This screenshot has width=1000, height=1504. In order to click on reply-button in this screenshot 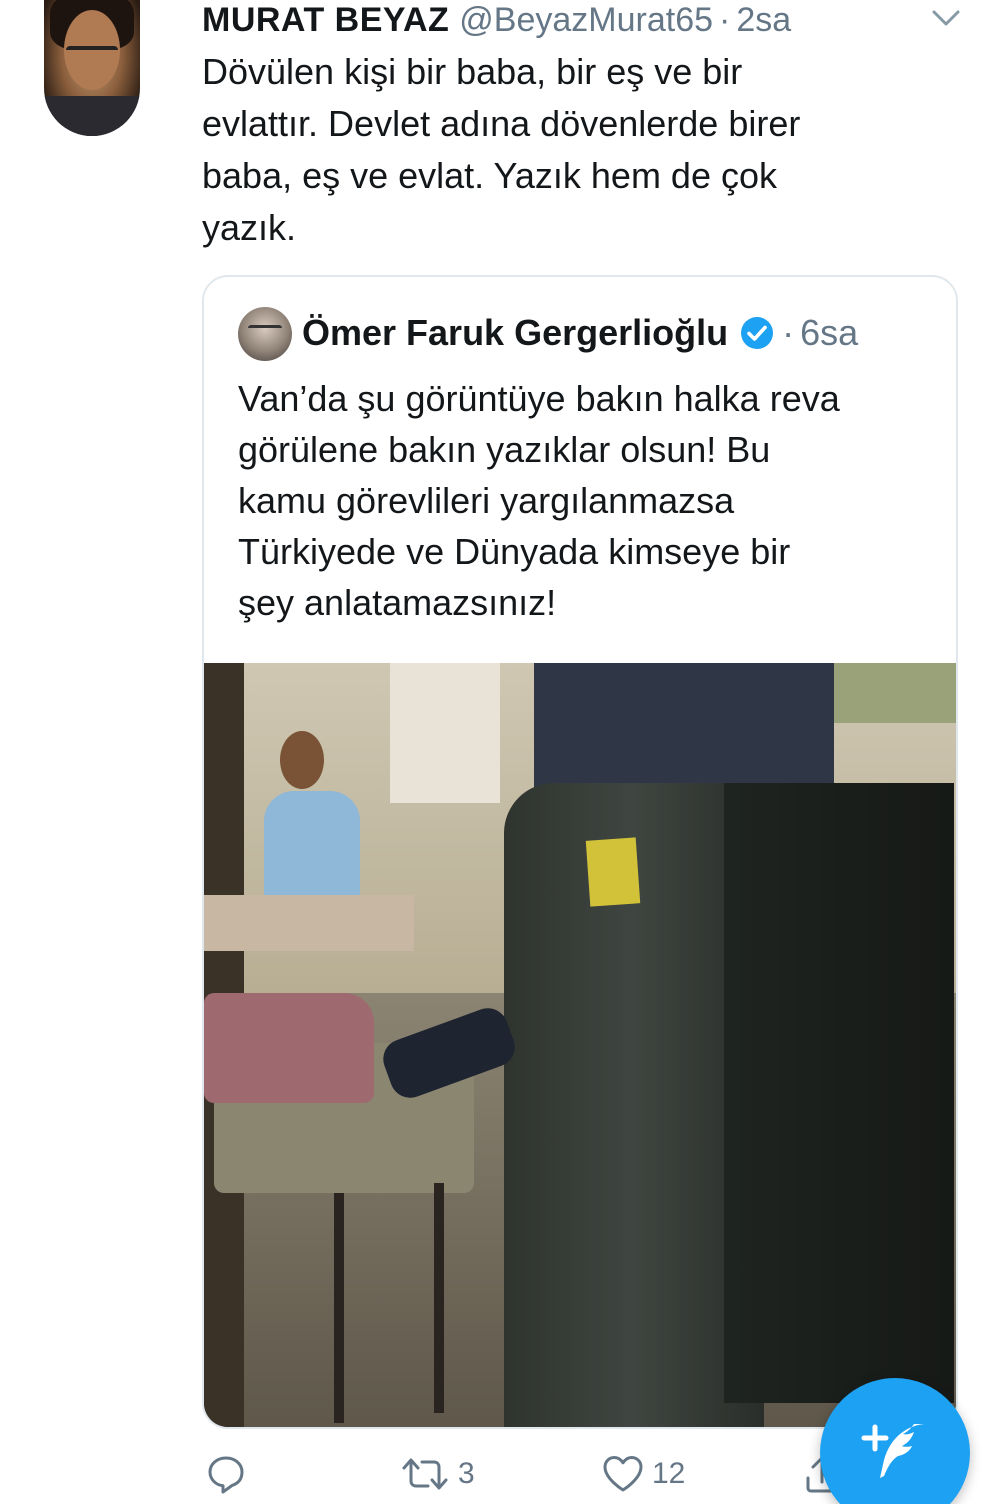, I will do `click(226, 1474)`.